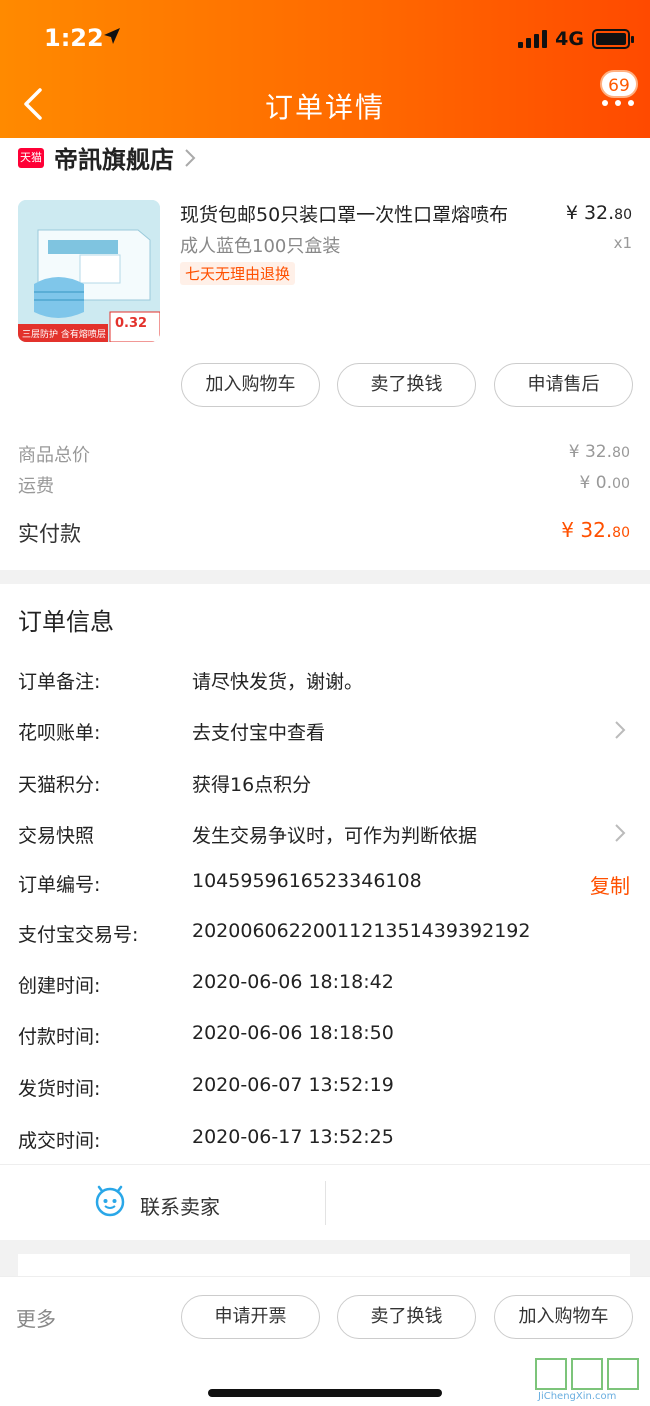 The height and width of the screenshot is (1406, 650). Describe the element at coordinates (252, 785) in the screenshot. I see `info-value: 获得16点积分` at that location.